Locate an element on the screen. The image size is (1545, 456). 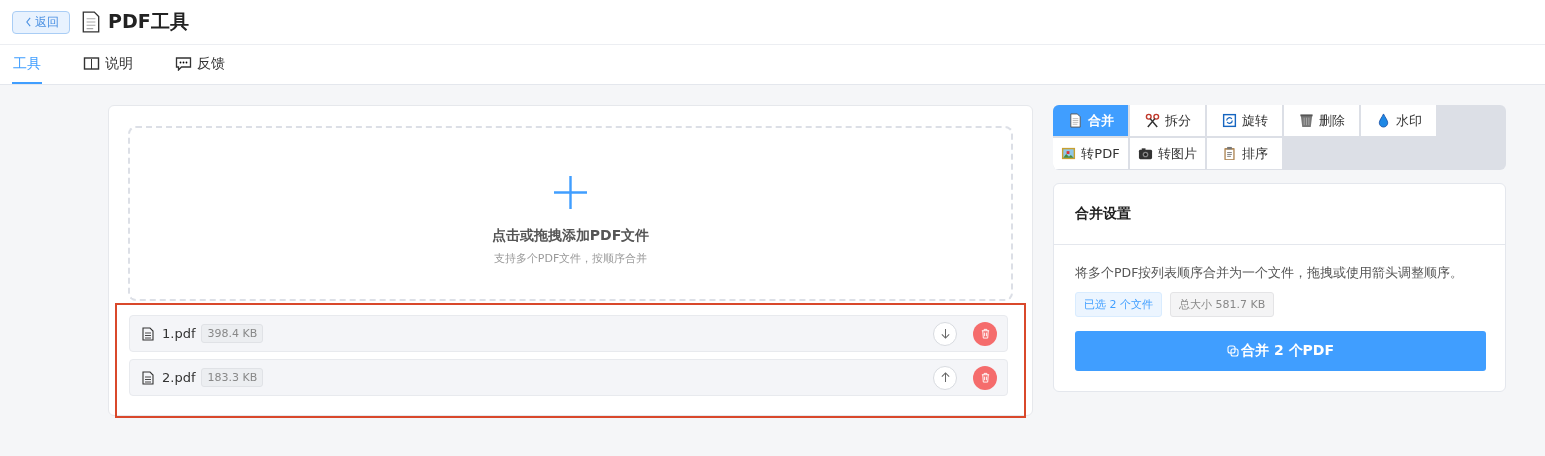
chat-icon is located at coordinates (183, 63).